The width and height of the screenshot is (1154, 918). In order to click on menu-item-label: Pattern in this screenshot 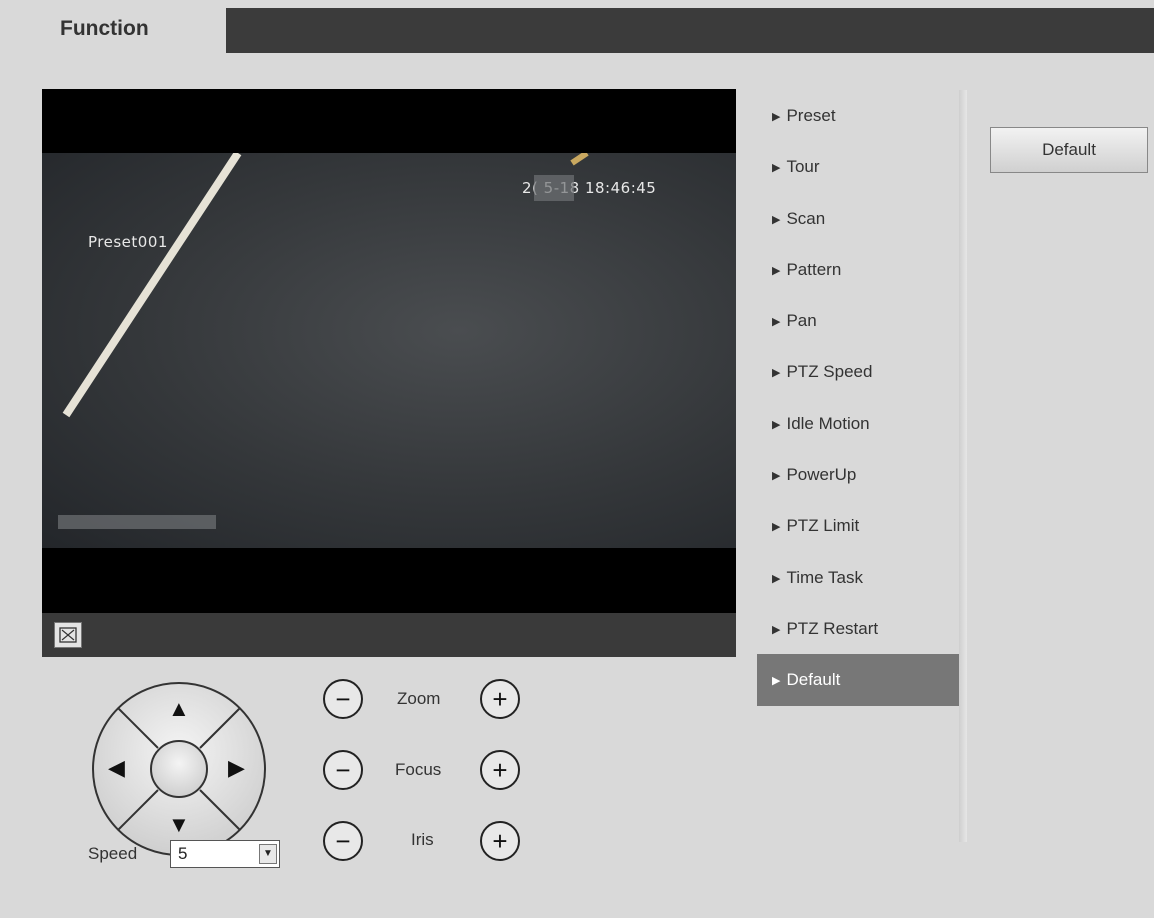, I will do `click(814, 269)`.